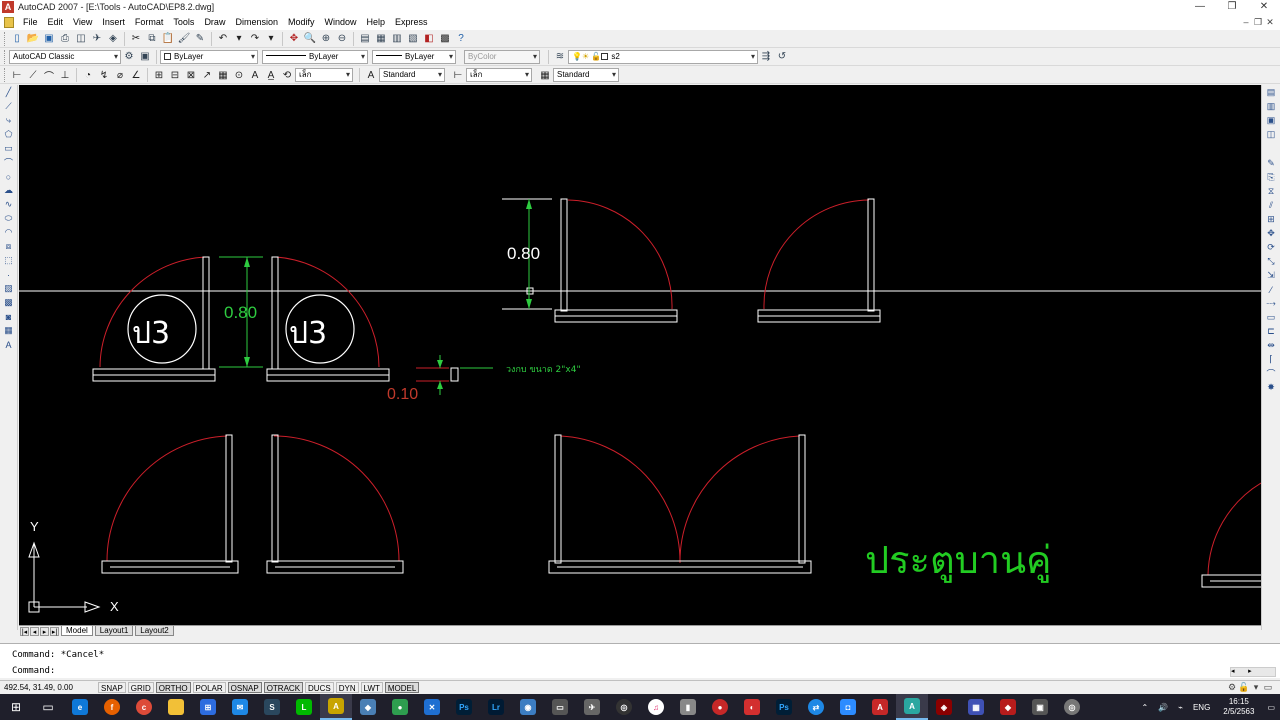  What do you see at coordinates (175, 75) in the screenshot?
I see `baseline-dimension-icon: ⊟` at bounding box center [175, 75].